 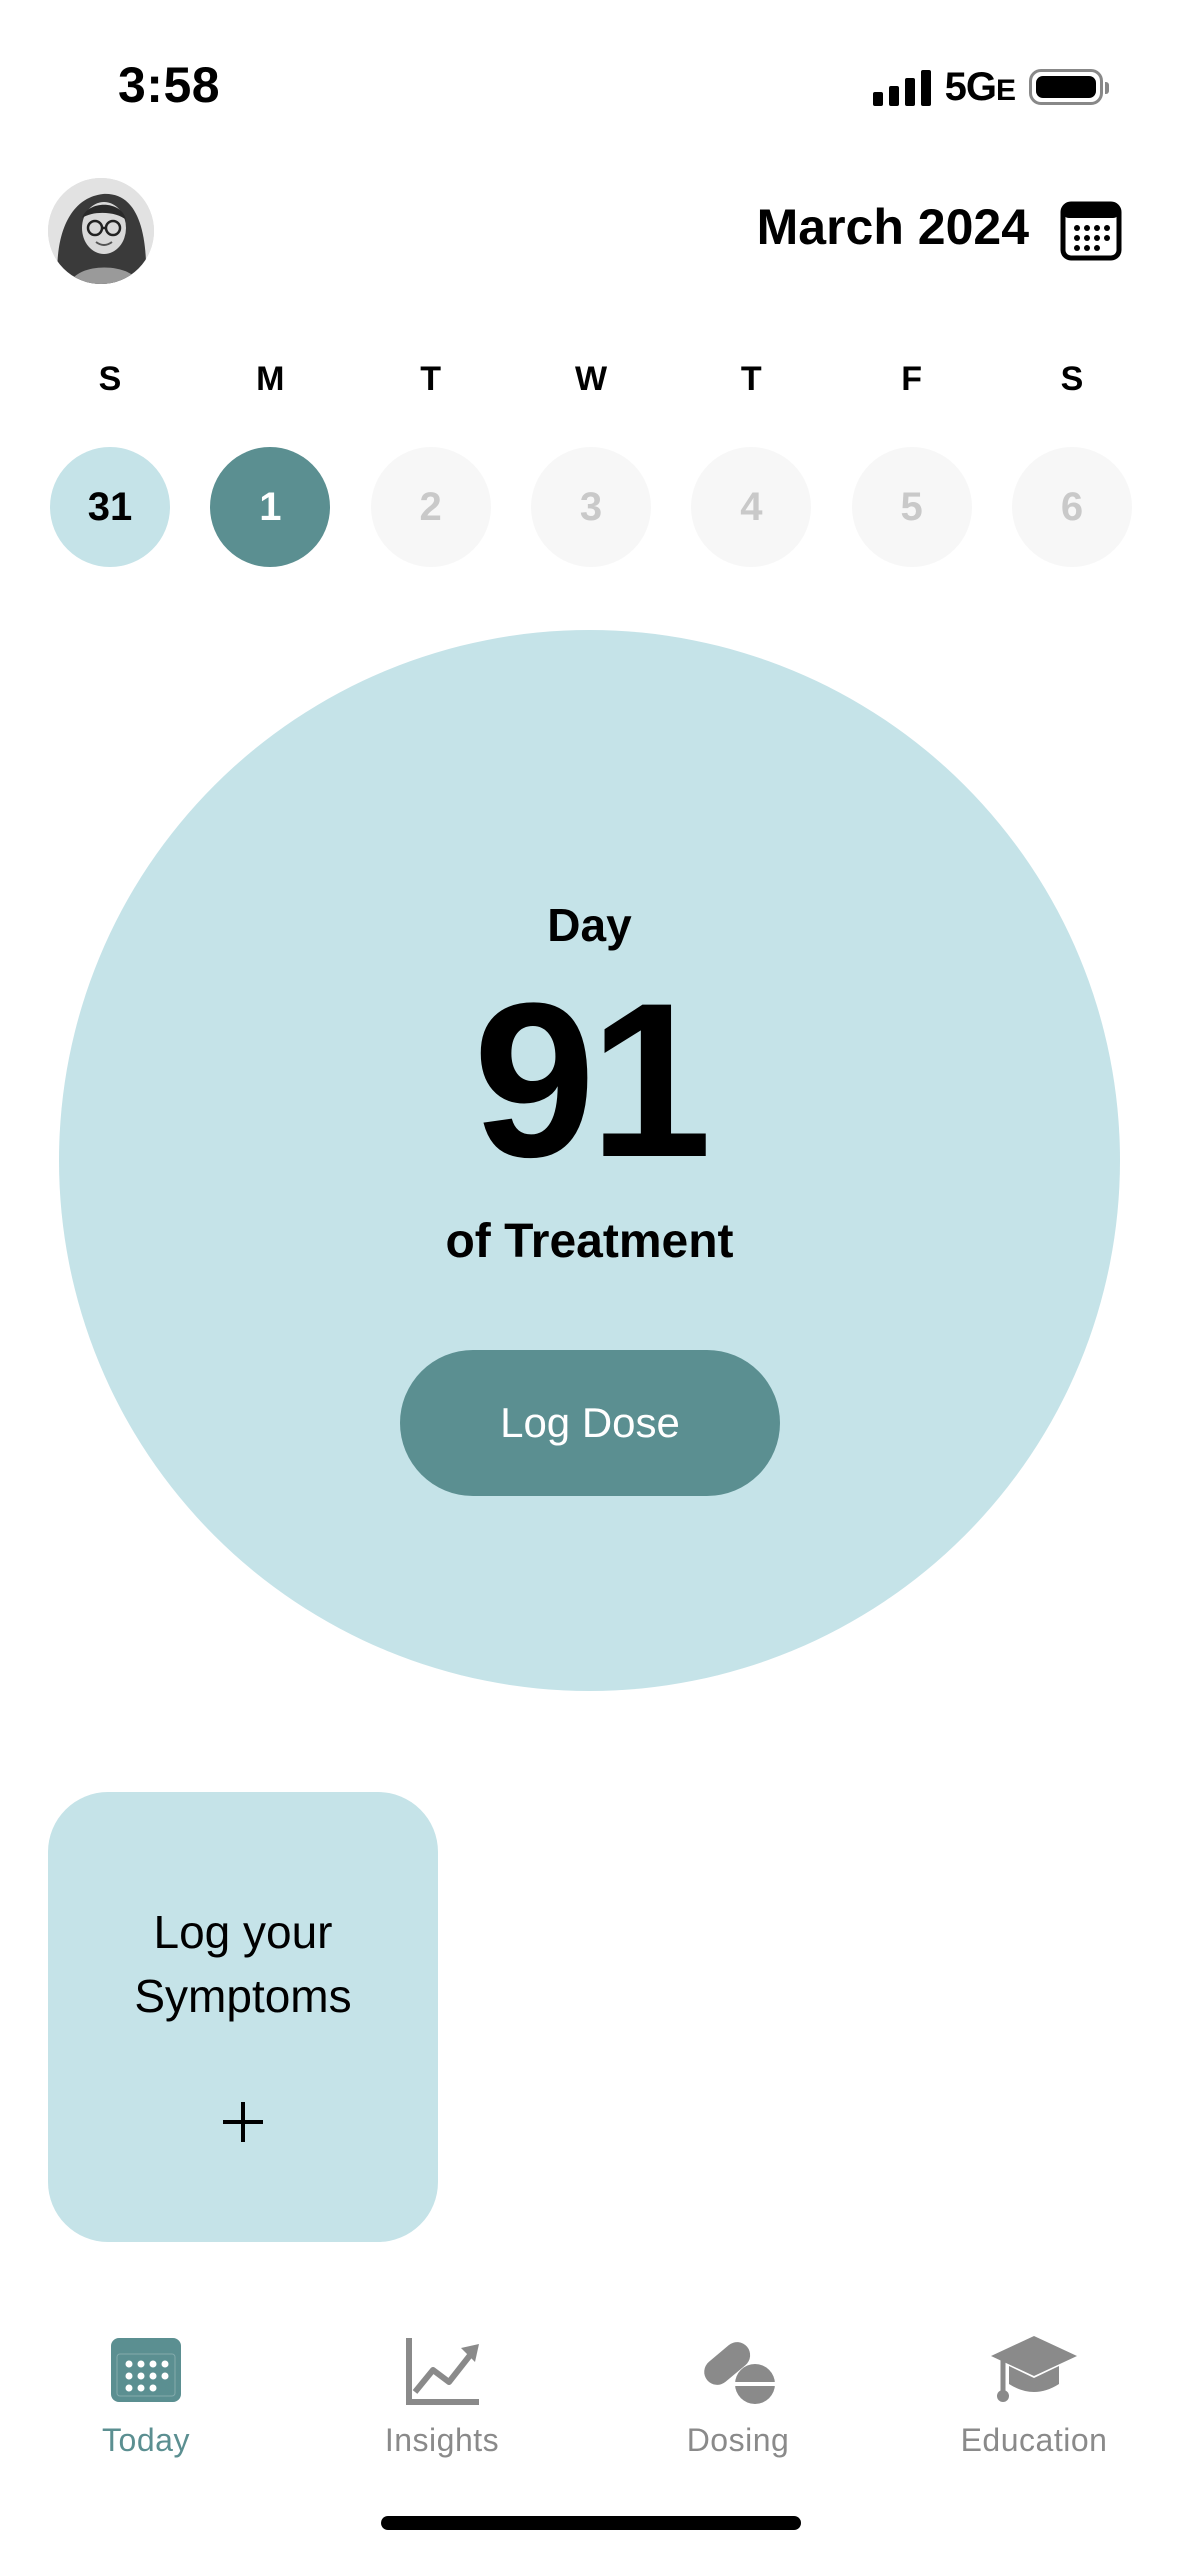 I want to click on battery-icon, so click(x=1069, y=87).